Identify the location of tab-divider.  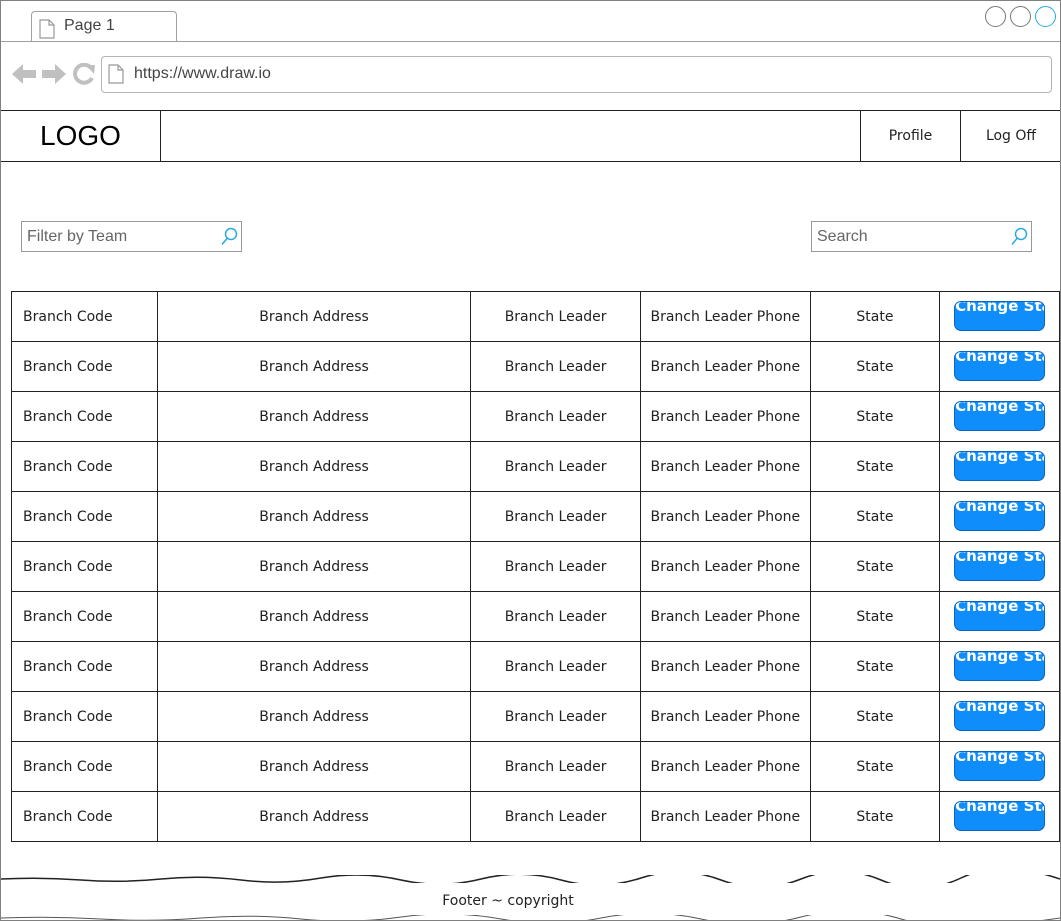
(530, 41).